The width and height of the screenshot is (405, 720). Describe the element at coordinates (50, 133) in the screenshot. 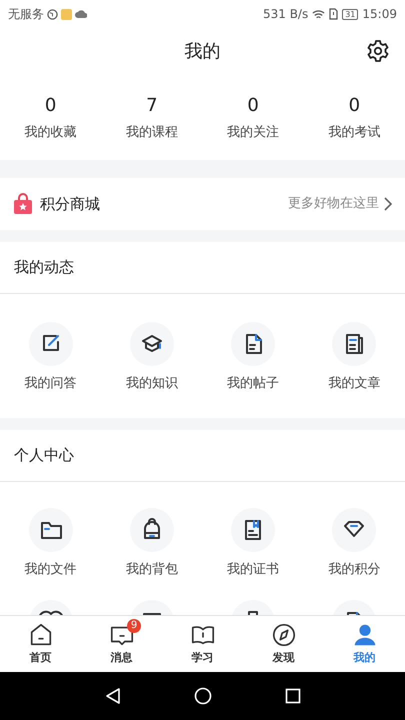

I see `stat-label: 我的收藏` at that location.